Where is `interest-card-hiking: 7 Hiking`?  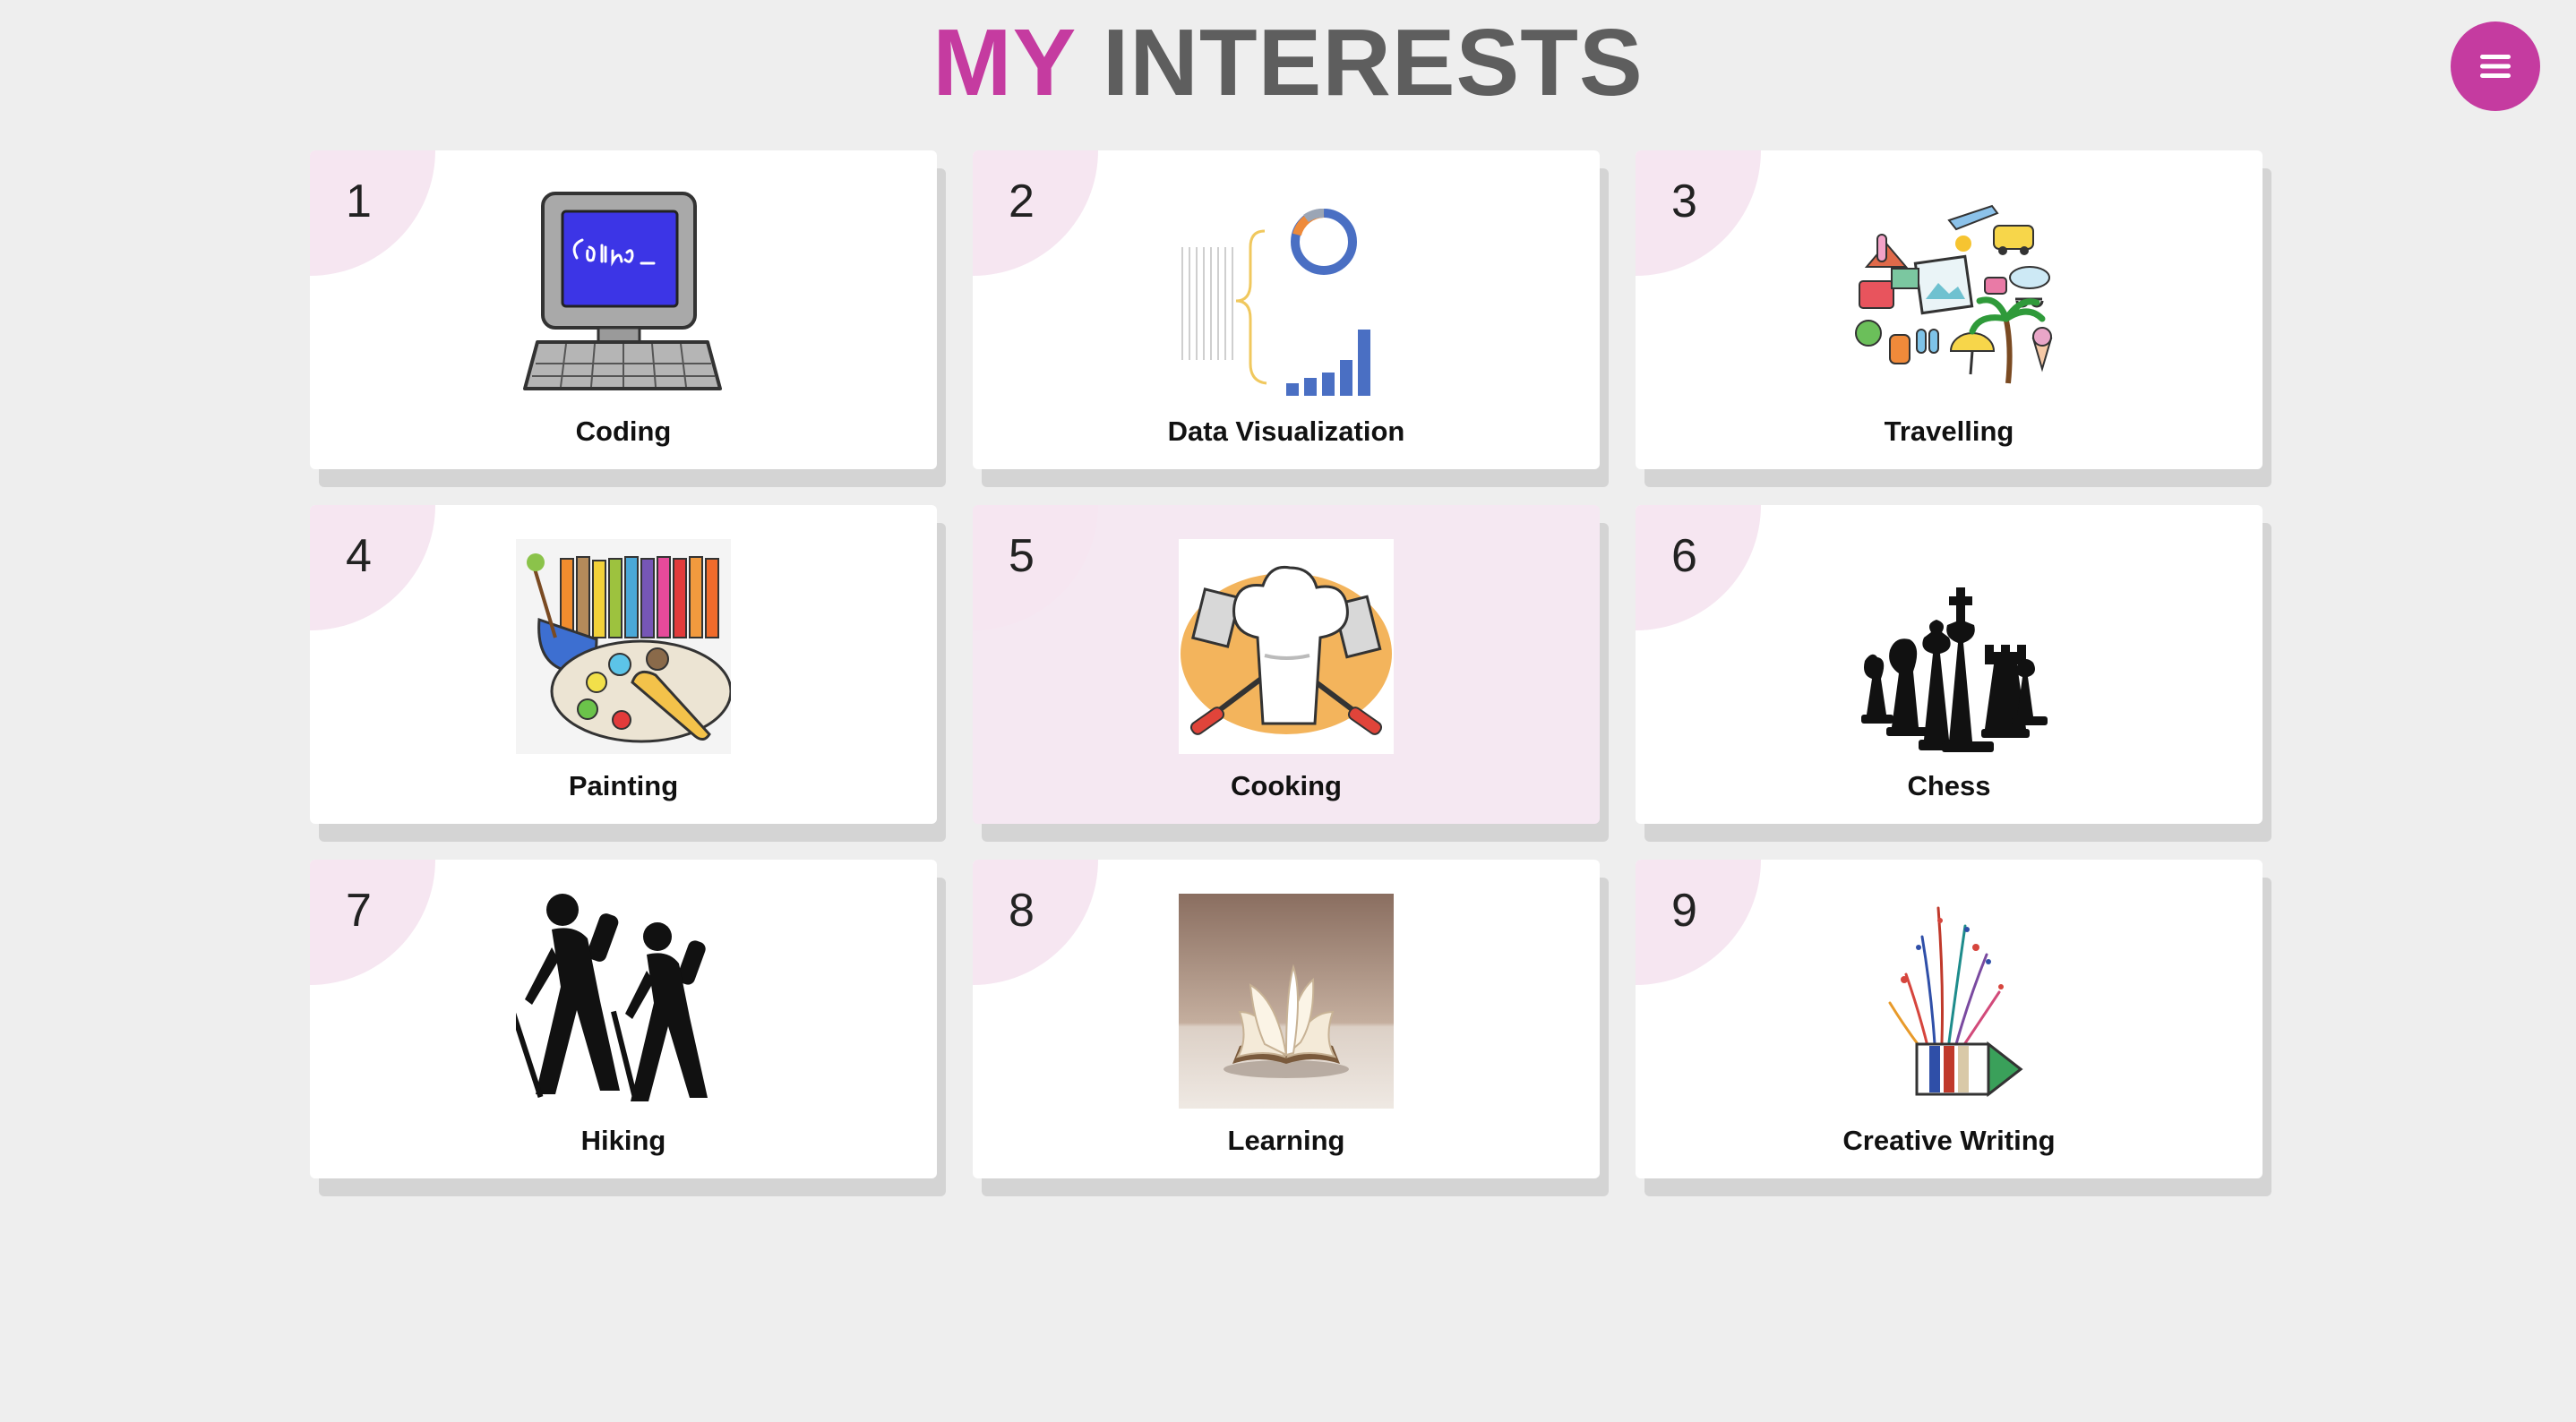
interest-card-hiking: 7 Hiking is located at coordinates (623, 1019).